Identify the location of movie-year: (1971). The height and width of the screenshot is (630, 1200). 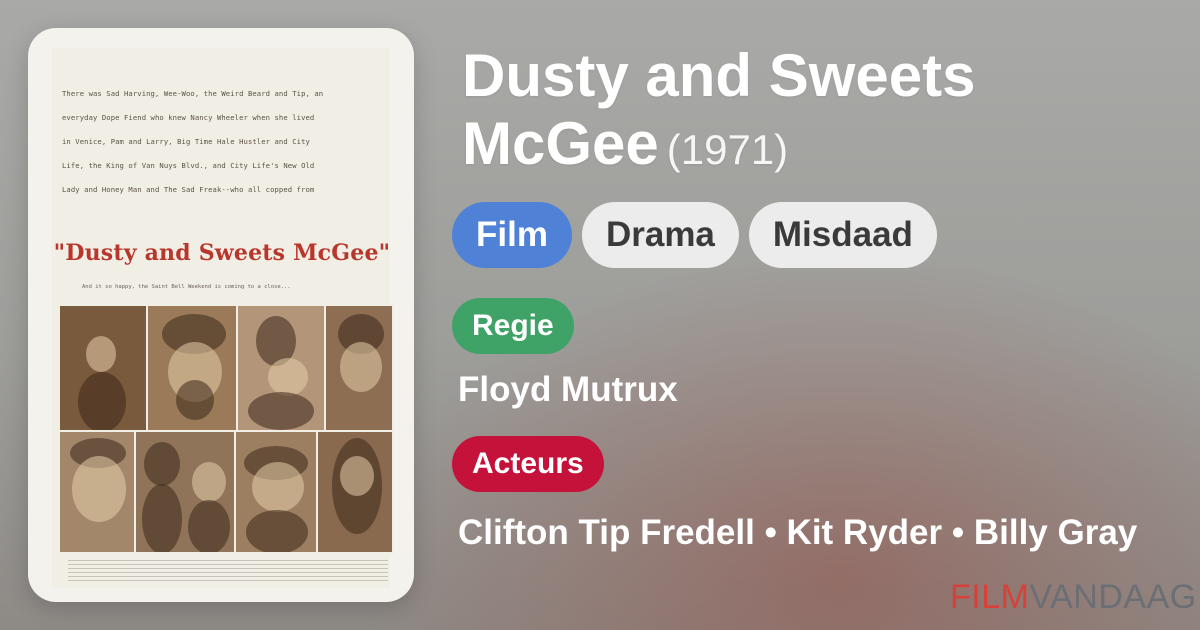
(727, 149).